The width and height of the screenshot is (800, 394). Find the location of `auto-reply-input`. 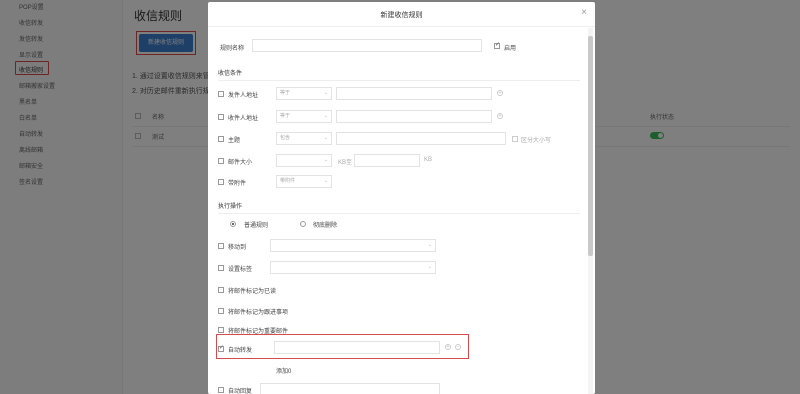

auto-reply-input is located at coordinates (350, 388).